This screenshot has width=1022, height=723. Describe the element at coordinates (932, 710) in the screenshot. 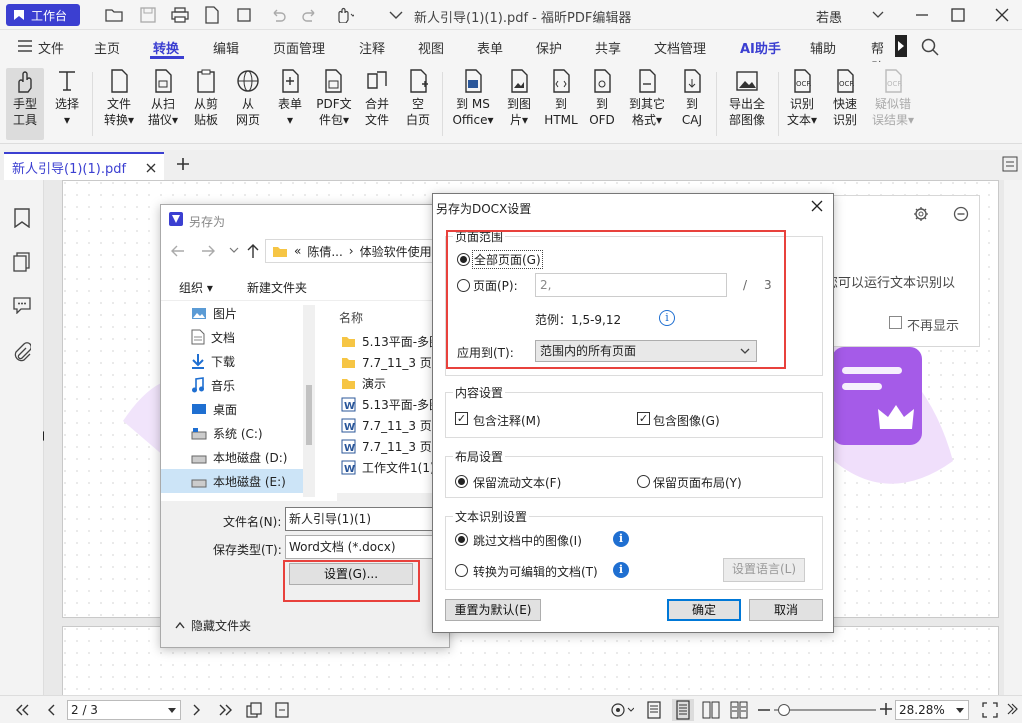

I see `zoom-input: 28.28%` at that location.